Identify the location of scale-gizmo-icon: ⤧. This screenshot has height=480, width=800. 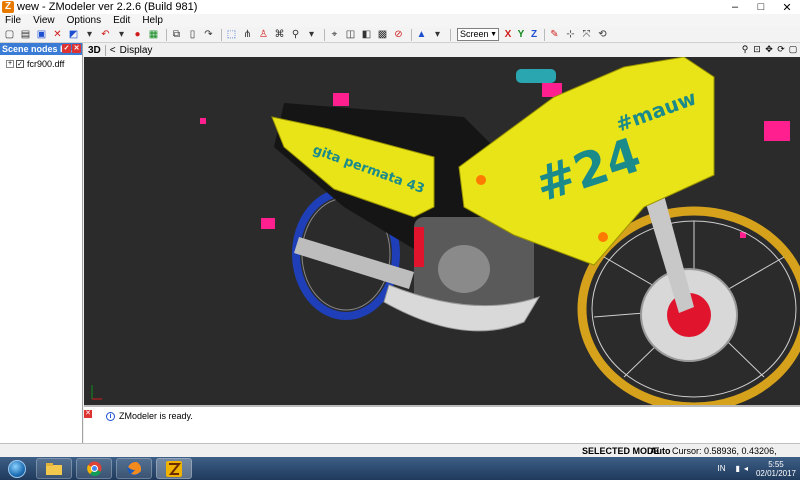
(586, 35).